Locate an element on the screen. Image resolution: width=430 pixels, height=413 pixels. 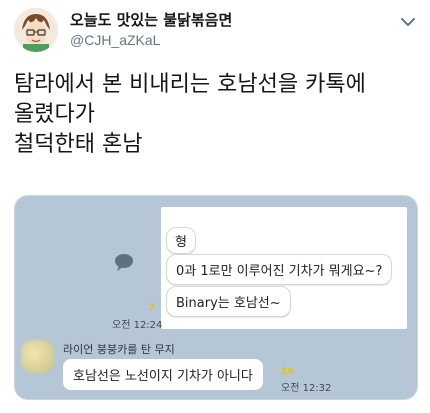
profile-avatar is located at coordinates (36, 30).